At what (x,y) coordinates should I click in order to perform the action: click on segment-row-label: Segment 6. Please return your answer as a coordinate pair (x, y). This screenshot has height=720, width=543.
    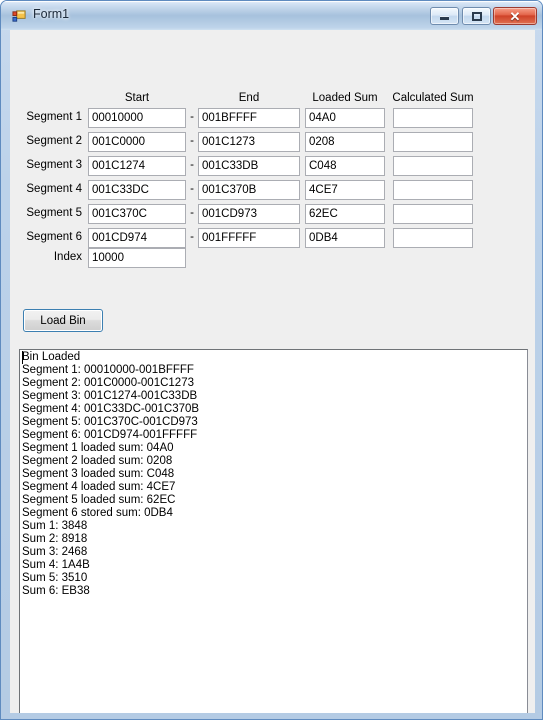
    Looking at the image, I should click on (54, 237).